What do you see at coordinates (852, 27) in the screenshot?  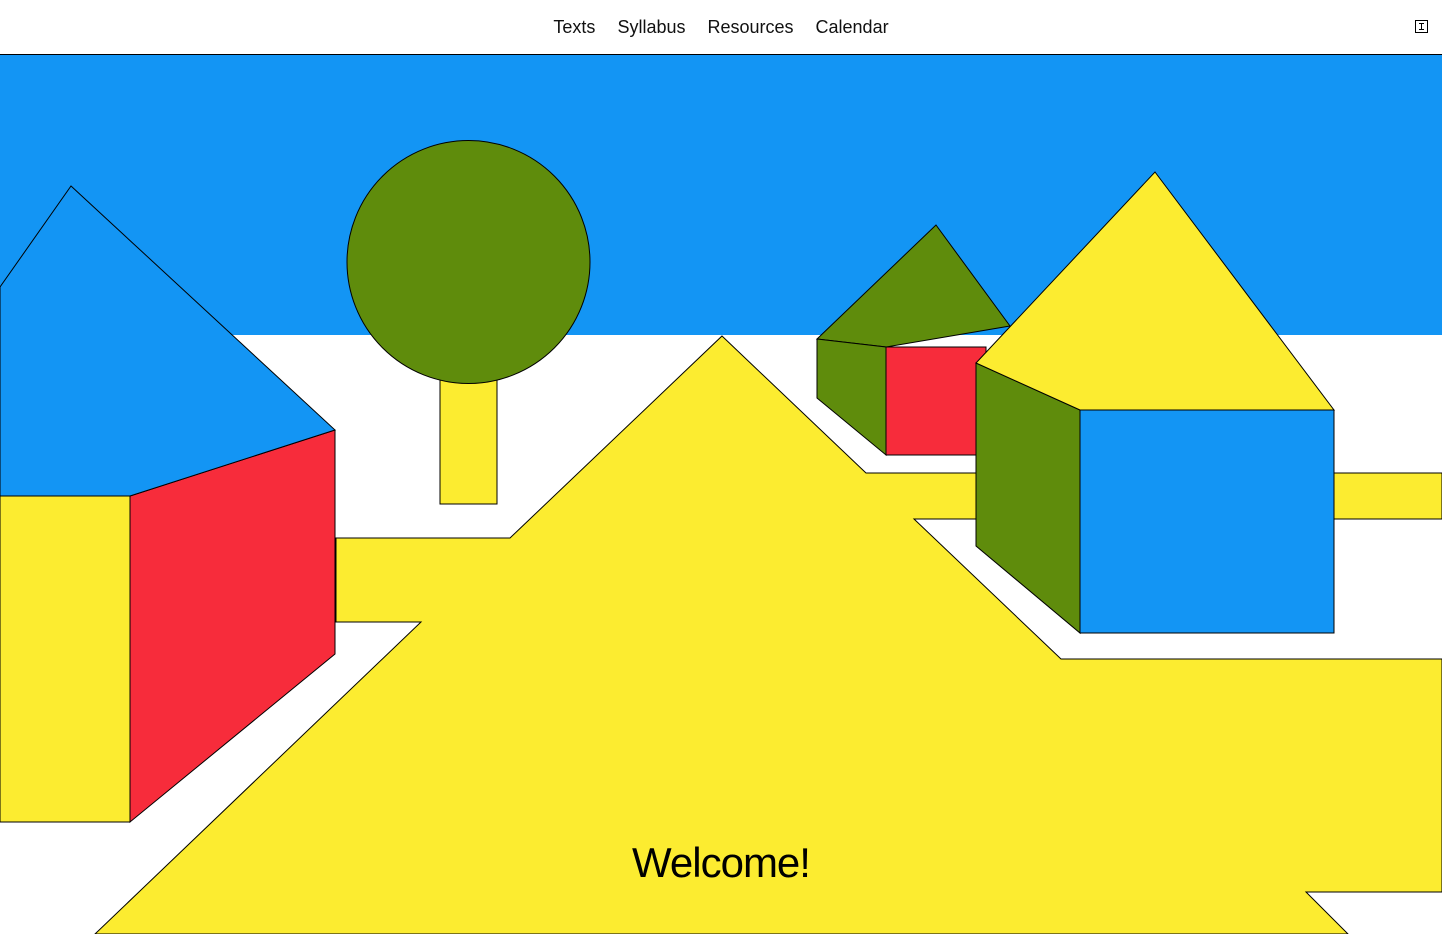 I see `nav-link-calendar: Calendar` at bounding box center [852, 27].